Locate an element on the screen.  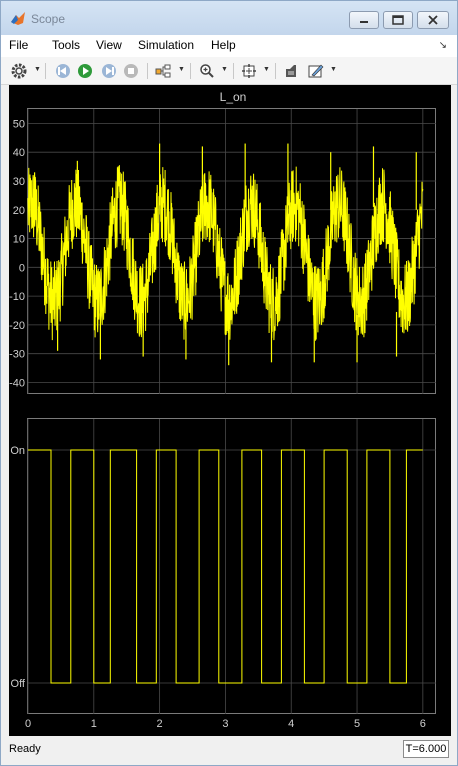
restore-layout-icon is located at coordinates (291, 71).